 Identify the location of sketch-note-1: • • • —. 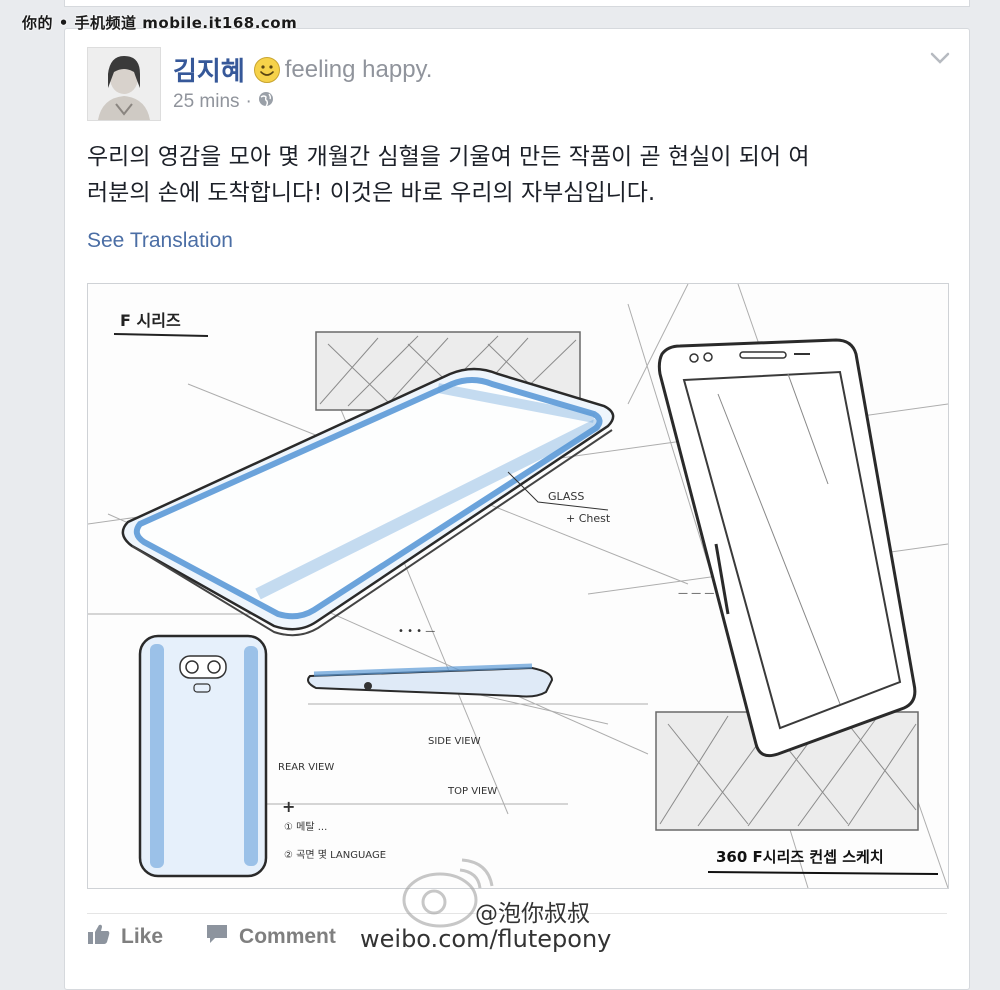
(416, 631).